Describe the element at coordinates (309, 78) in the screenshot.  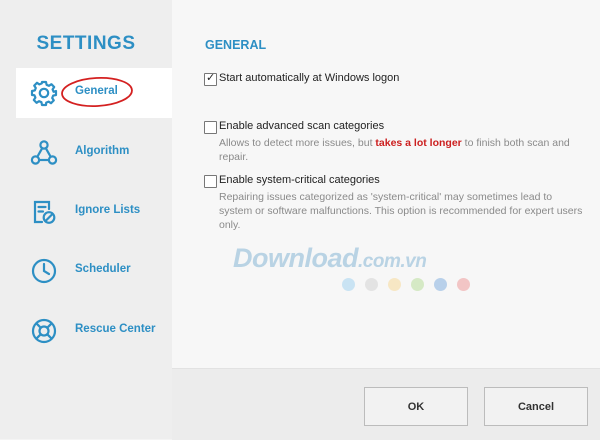
I see `option-label: Start automatically at Windows logon` at that location.